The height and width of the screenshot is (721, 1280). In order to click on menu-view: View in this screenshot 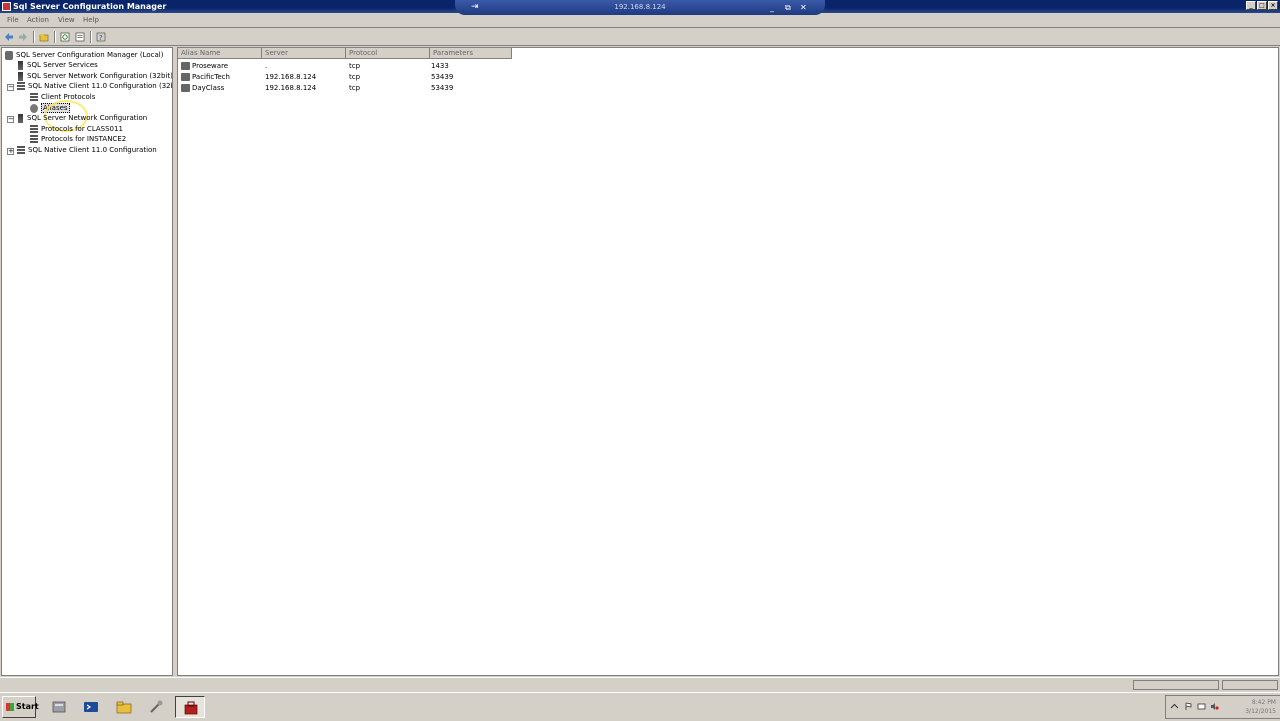, I will do `click(66, 20)`.